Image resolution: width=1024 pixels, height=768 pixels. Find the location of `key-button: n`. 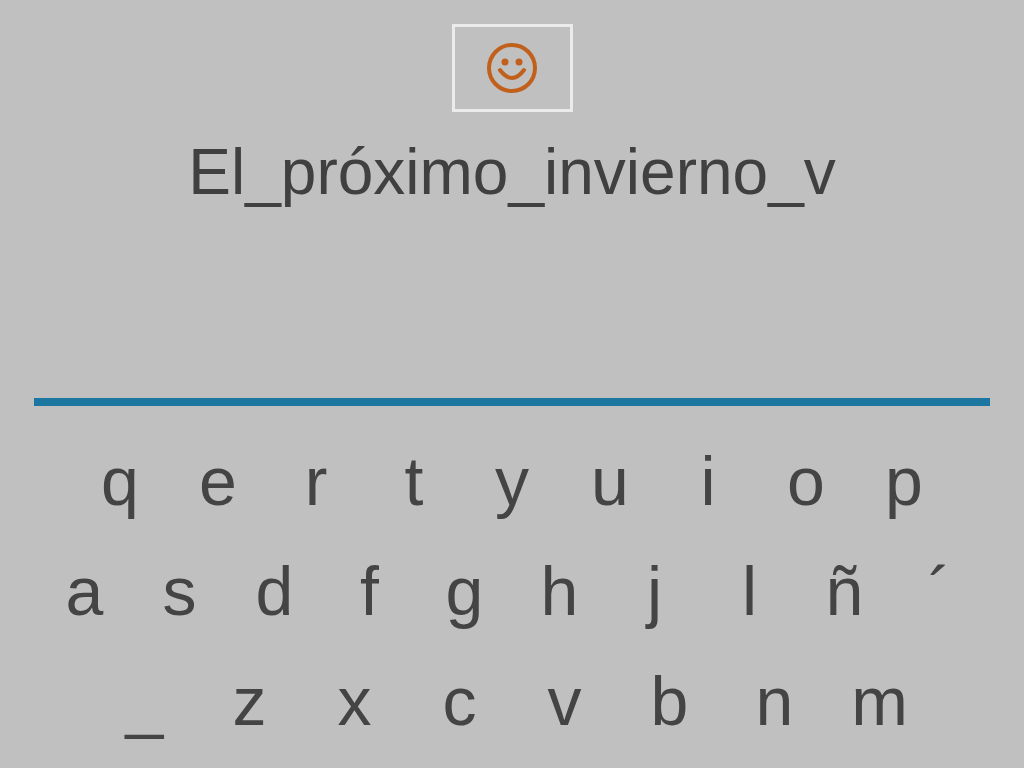

key-button: n is located at coordinates (774, 701).